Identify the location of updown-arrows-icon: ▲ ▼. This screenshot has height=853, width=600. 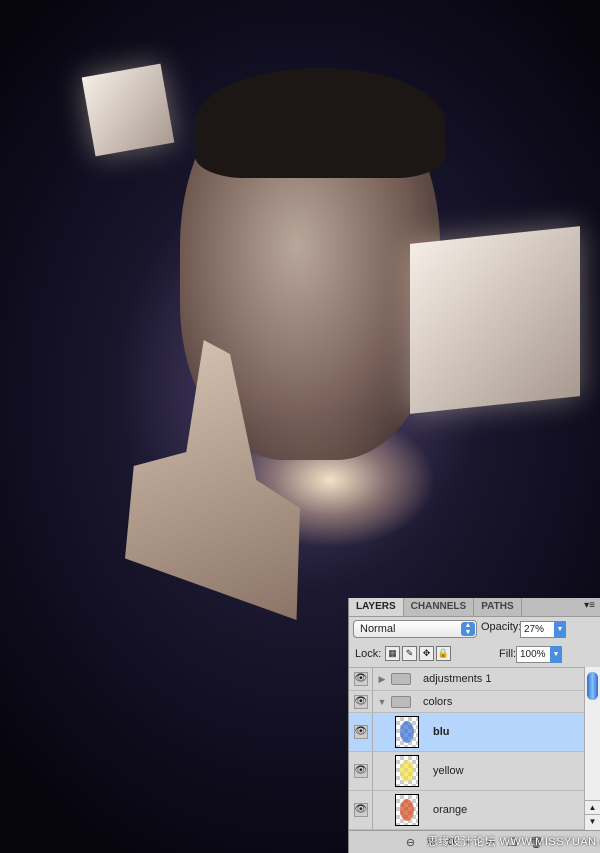
(468, 629).